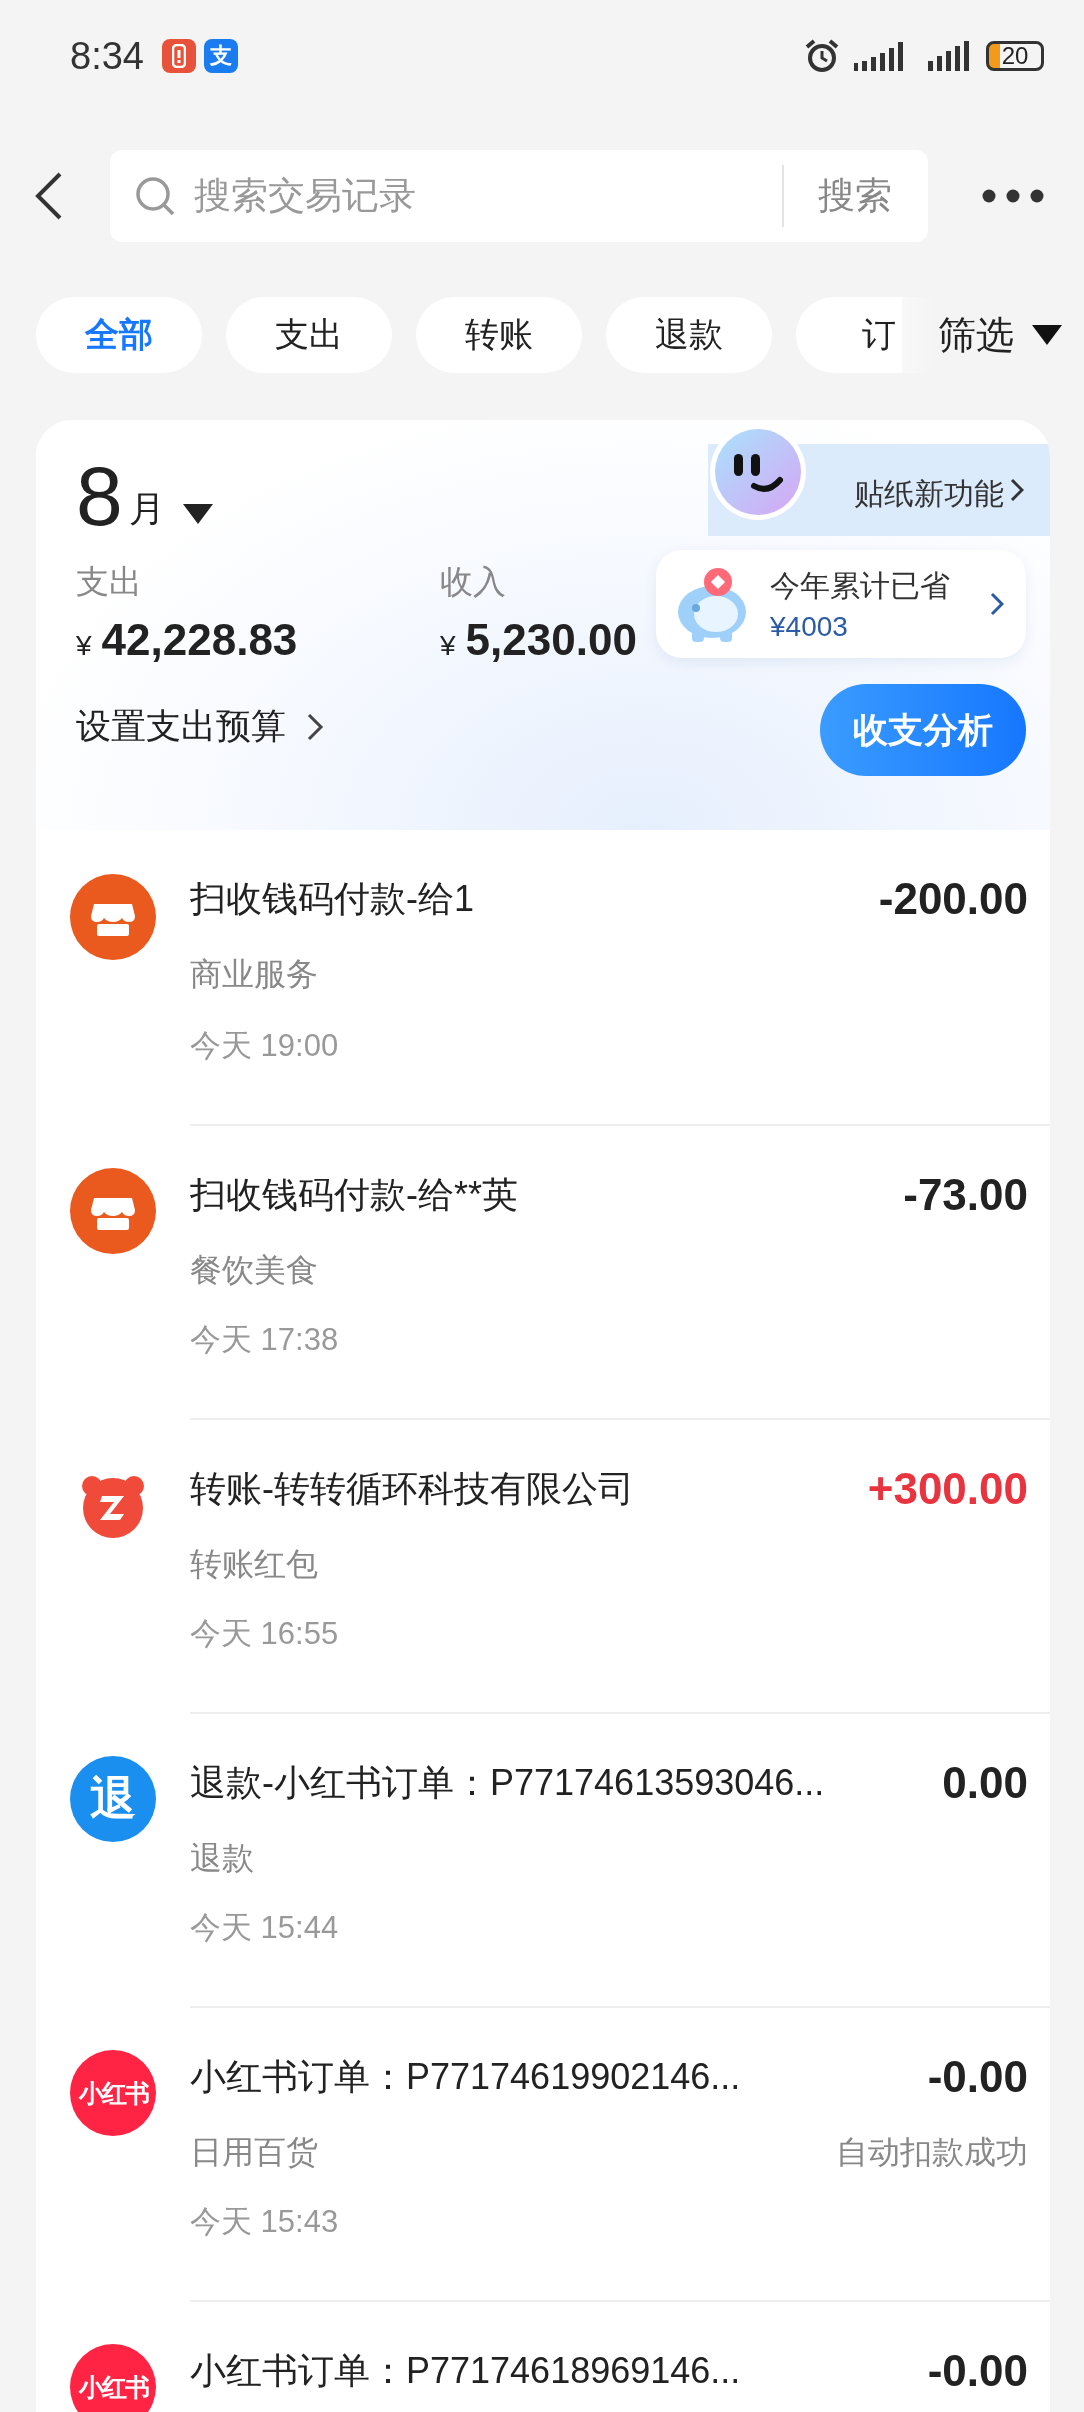 The width and height of the screenshot is (1084, 2412). I want to click on filter-tab: 退款, so click(689, 335).